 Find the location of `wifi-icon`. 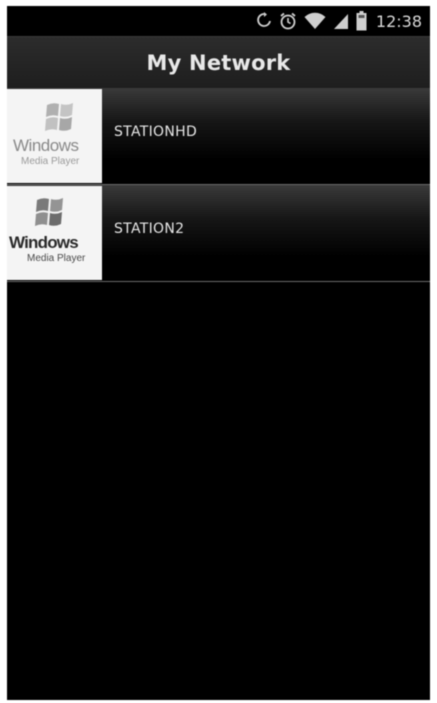

wifi-icon is located at coordinates (315, 21).